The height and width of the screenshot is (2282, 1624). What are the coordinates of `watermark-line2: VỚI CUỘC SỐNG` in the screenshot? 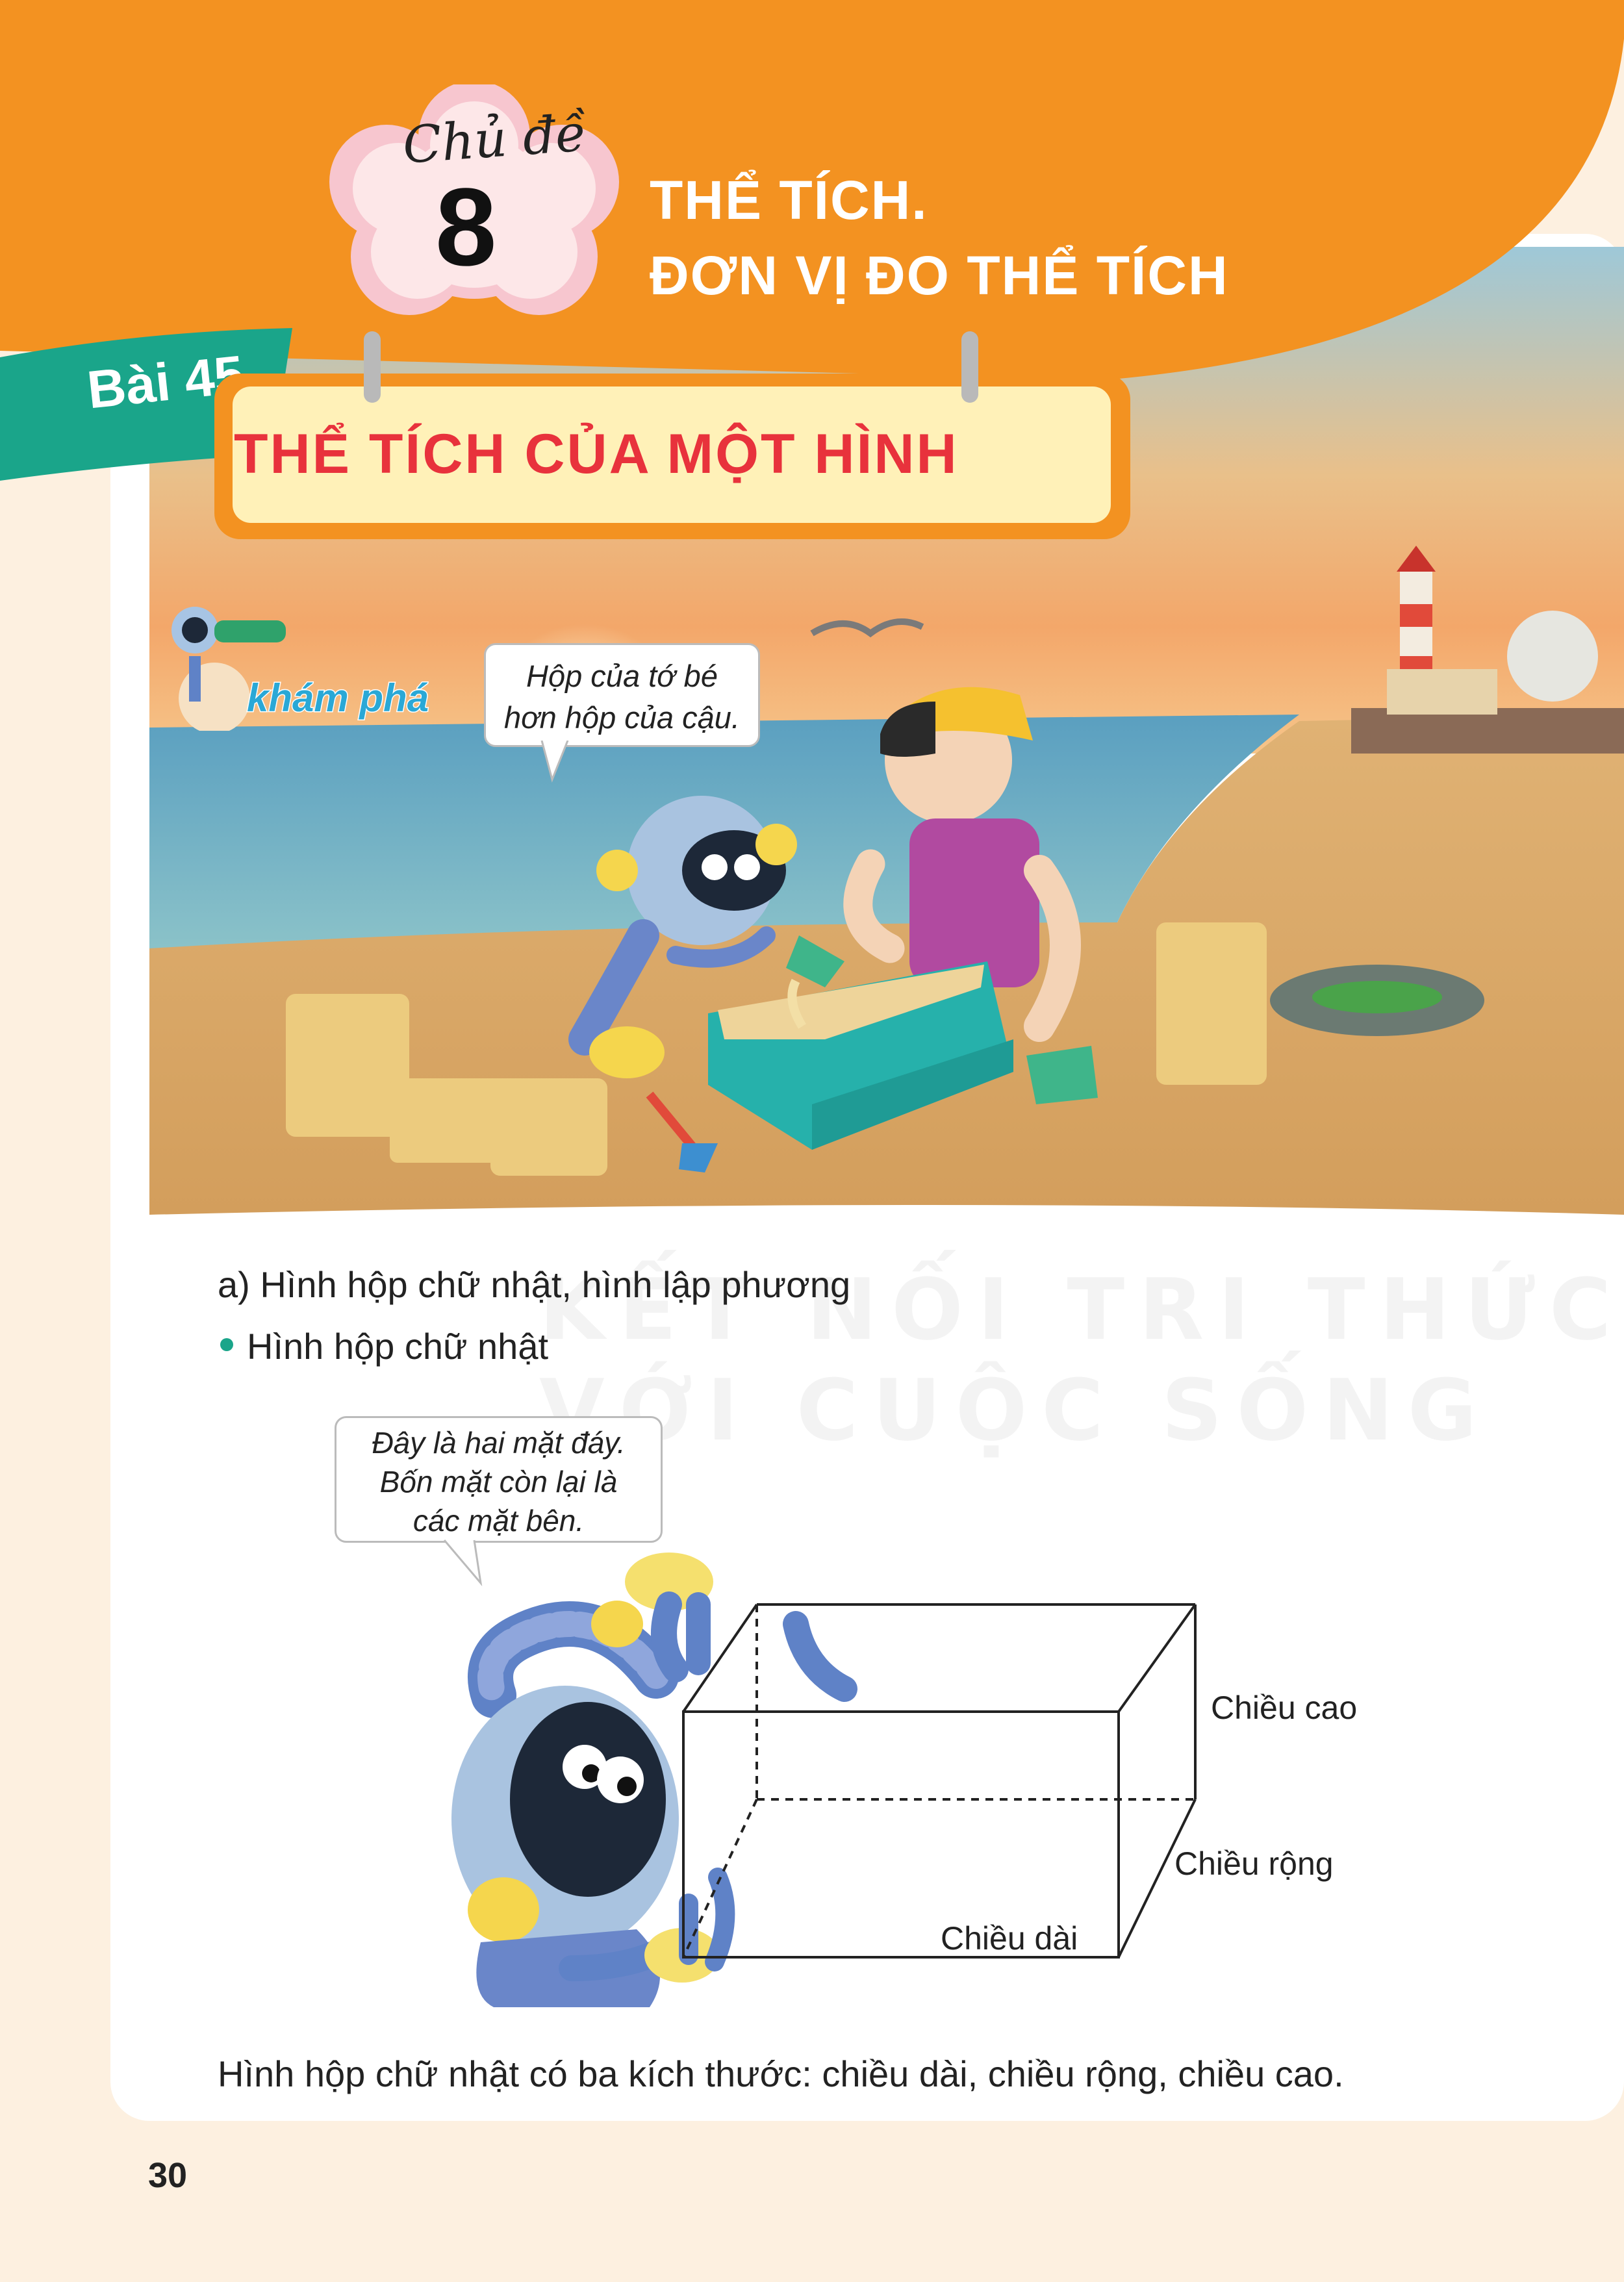 It's located at (1015, 1410).